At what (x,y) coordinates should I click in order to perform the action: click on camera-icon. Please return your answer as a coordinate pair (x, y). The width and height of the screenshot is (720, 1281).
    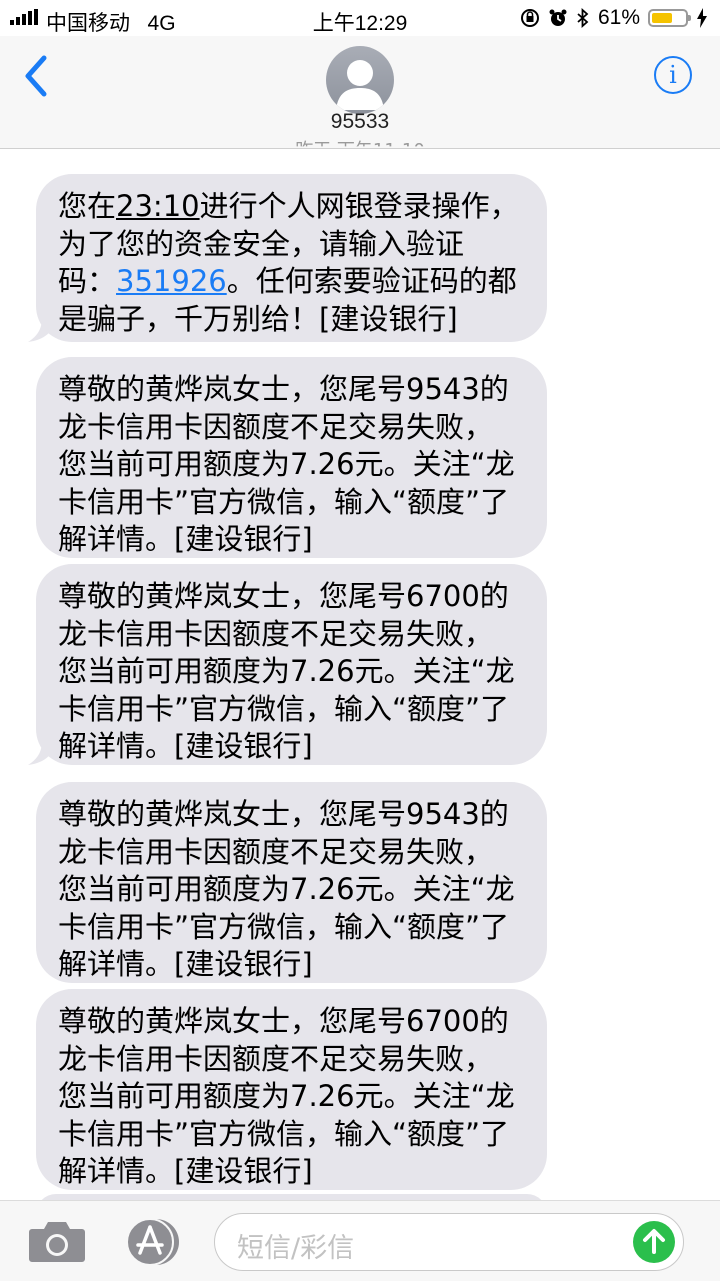
    Looking at the image, I should click on (57, 1241).